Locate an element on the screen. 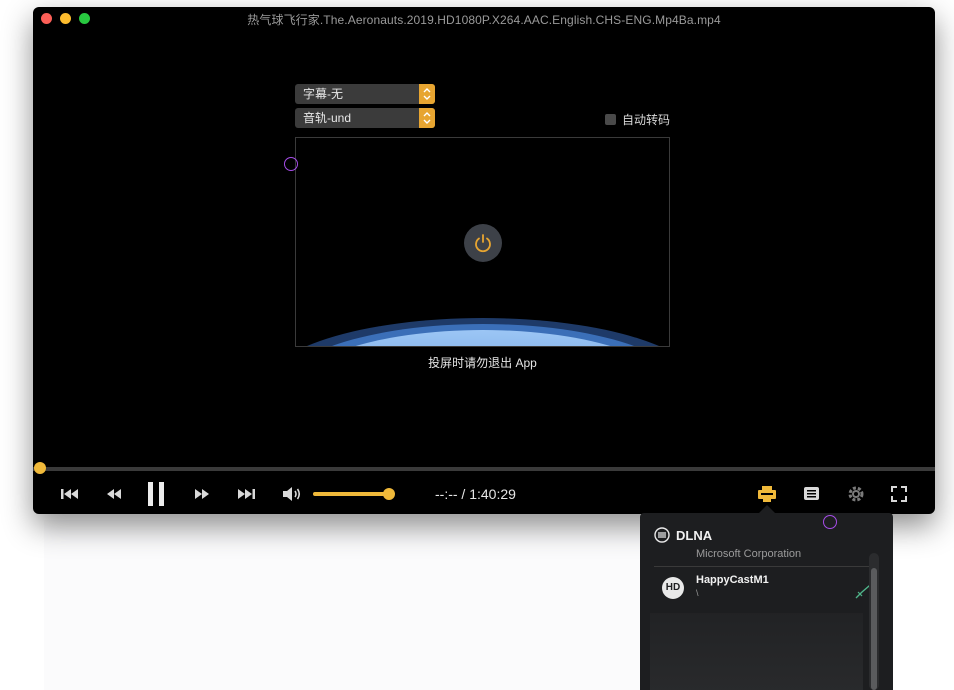 The width and height of the screenshot is (954, 690). power-icon is located at coordinates (483, 243).